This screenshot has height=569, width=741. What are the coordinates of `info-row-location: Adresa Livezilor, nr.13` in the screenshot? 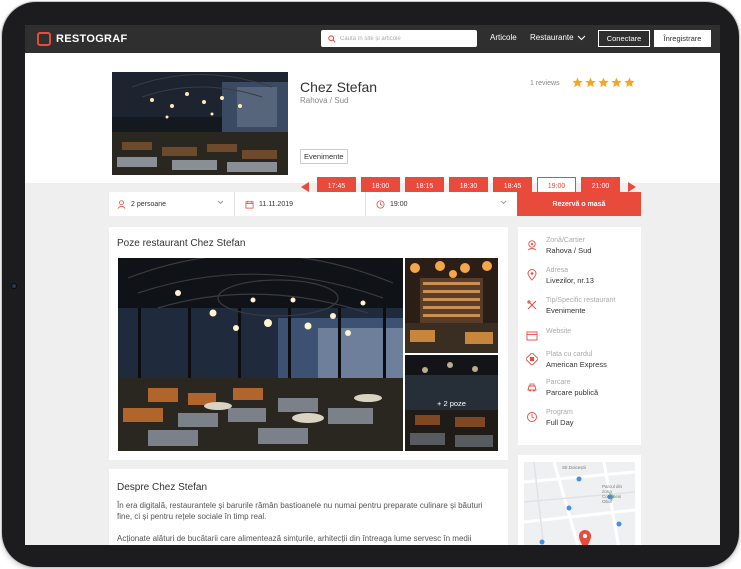 It's located at (560, 276).